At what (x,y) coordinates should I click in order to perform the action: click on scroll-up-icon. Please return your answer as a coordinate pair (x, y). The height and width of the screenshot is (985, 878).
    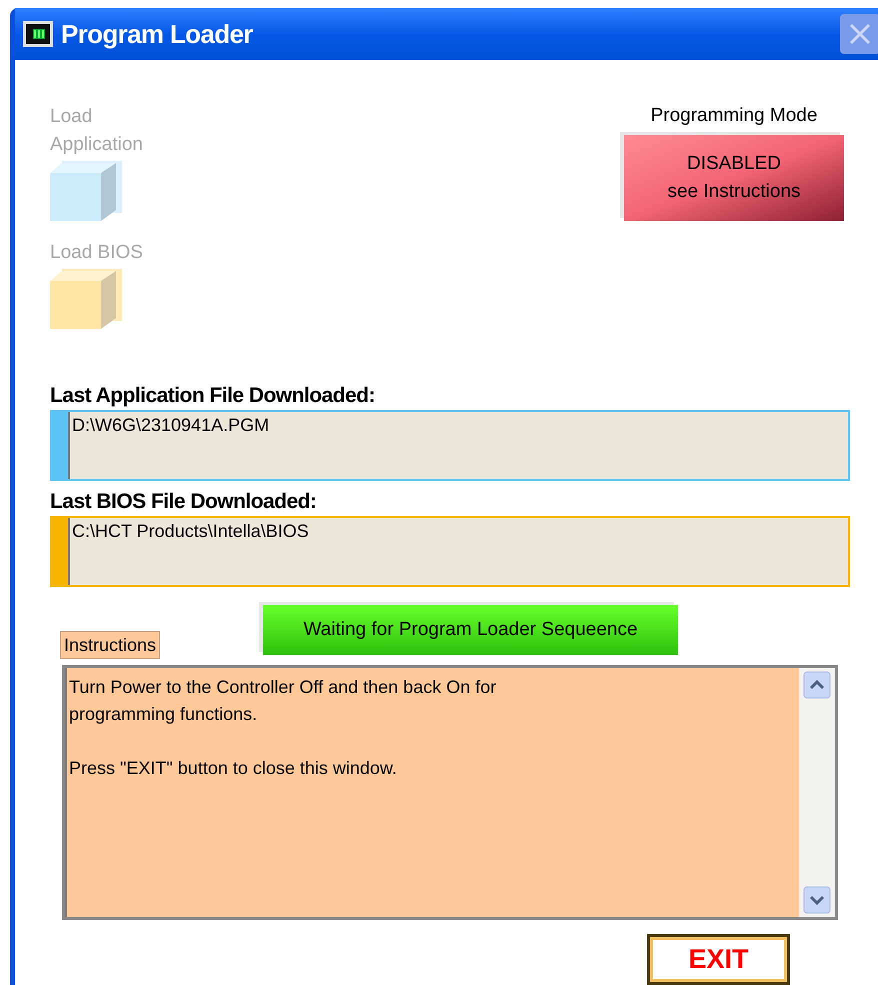
    Looking at the image, I should click on (817, 685).